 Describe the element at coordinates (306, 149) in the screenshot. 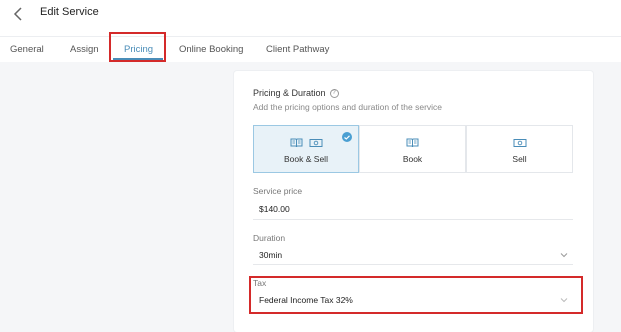

I see `option-book-and-sell: Book & Sell` at that location.